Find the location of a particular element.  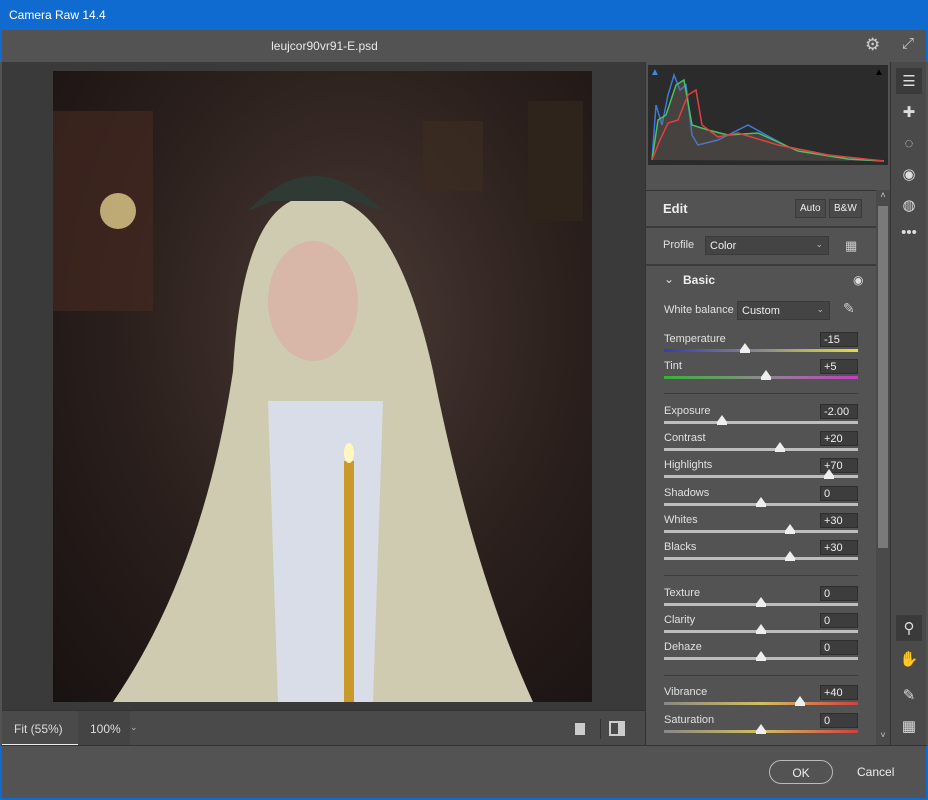

healing-bandage-icon: ✚ is located at coordinates (909, 112).